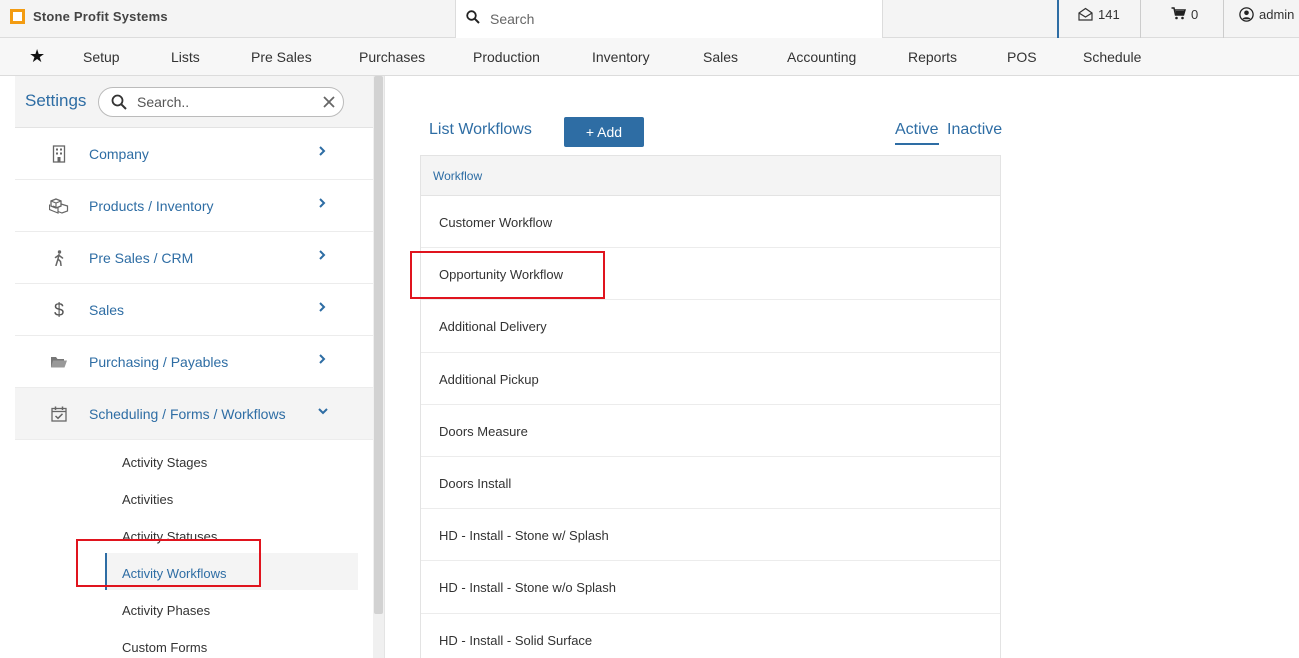  Describe the element at coordinates (710, 636) in the screenshot. I see `table-row: HD - Install - Solid Surface` at that location.